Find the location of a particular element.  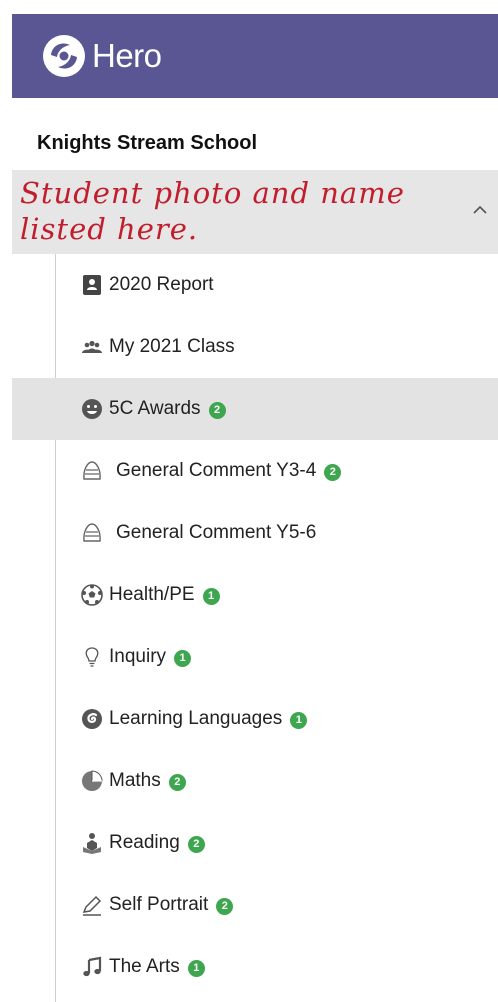

student-row: Student photo and name listed here. is located at coordinates (255, 212).